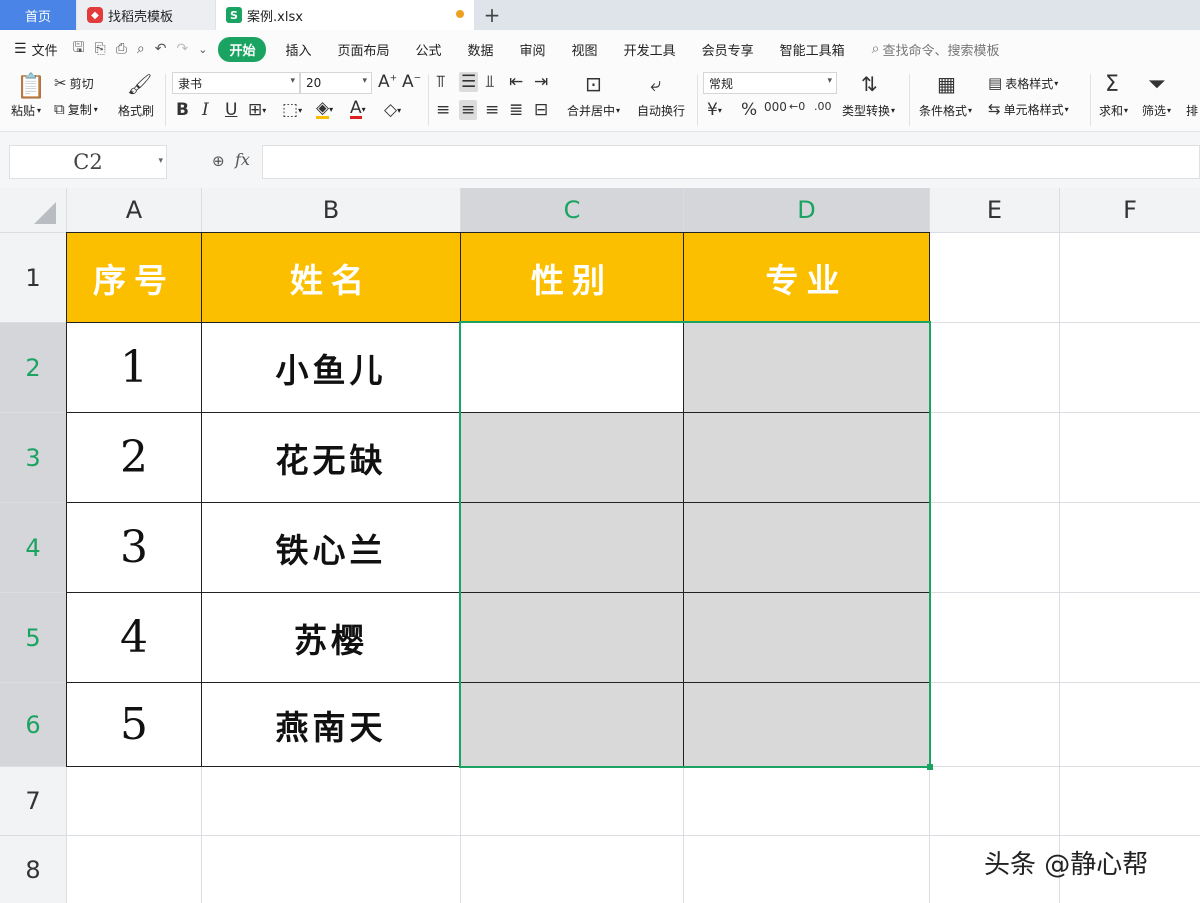  What do you see at coordinates (429, 49) in the screenshot?
I see `tab-formulas: 公式` at bounding box center [429, 49].